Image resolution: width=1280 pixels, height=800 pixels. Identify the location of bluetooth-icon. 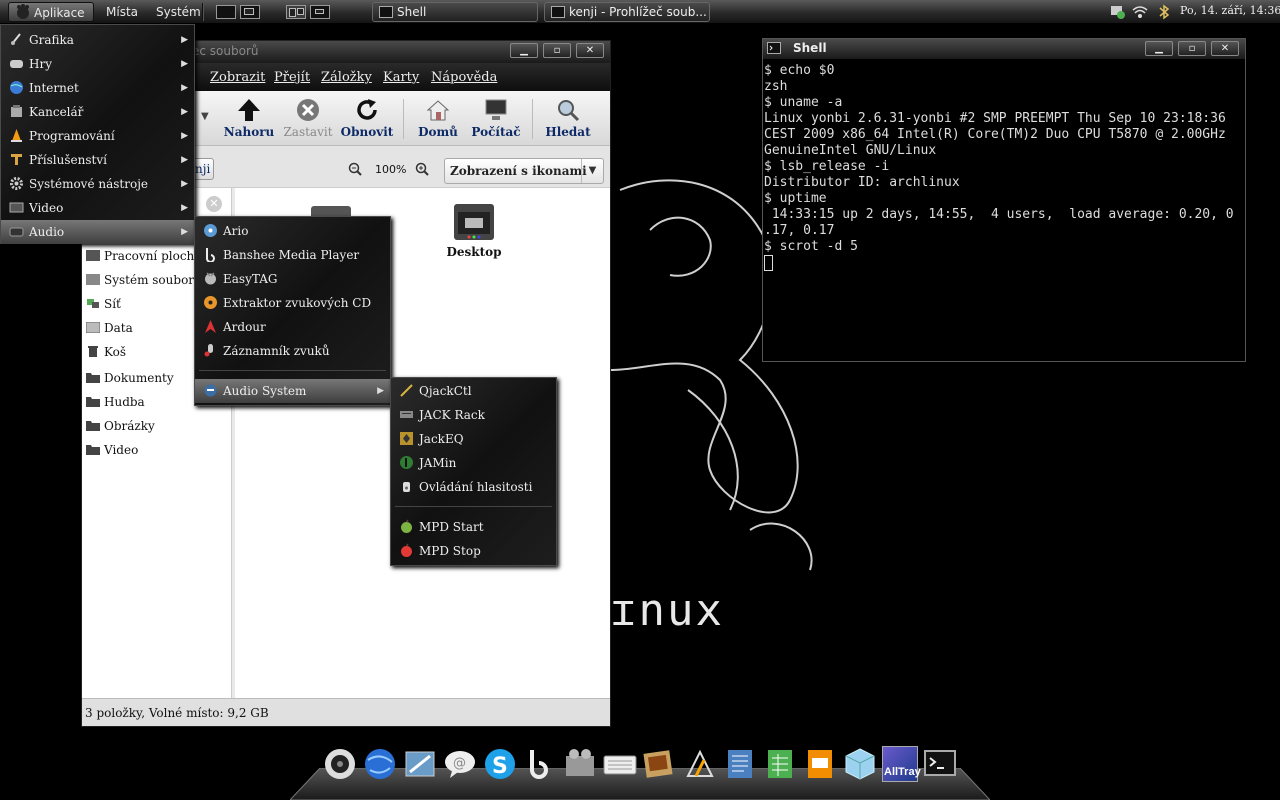
(1164, 12).